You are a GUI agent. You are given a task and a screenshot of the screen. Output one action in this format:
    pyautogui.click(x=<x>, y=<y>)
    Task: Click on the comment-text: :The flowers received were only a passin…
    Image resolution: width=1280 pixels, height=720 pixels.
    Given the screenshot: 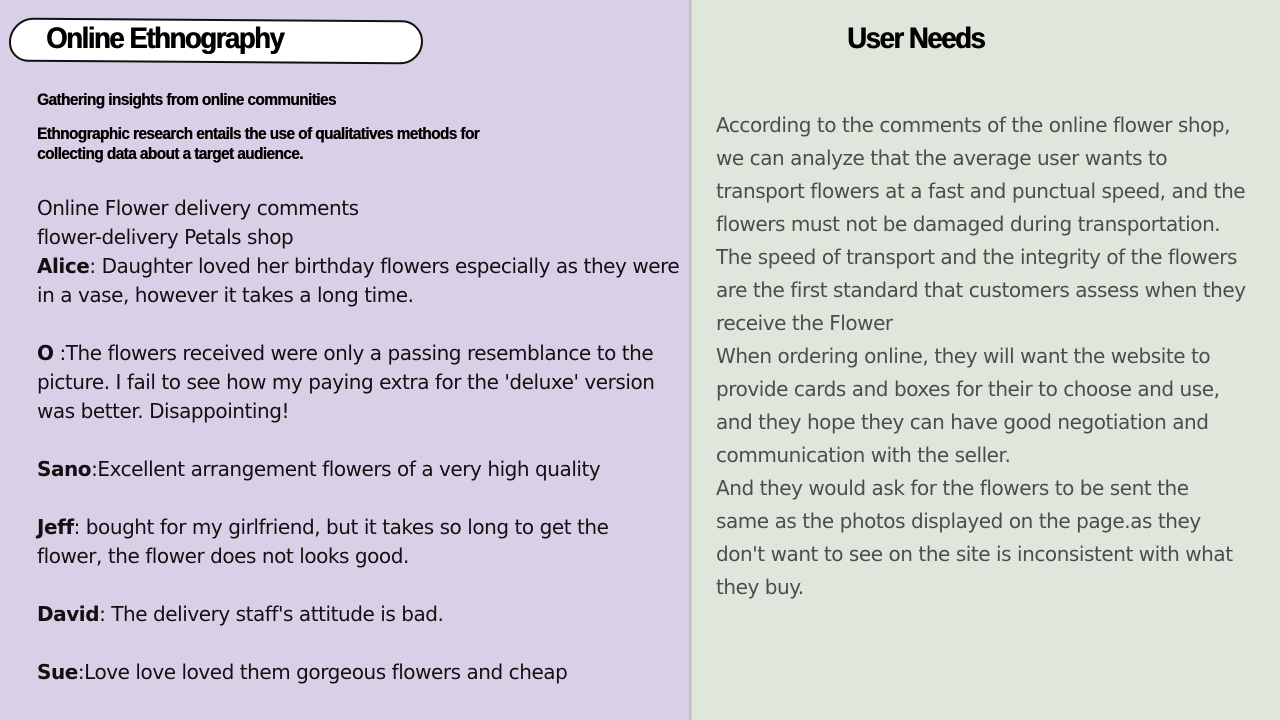 What is the action you would take?
    pyautogui.click(x=353, y=353)
    